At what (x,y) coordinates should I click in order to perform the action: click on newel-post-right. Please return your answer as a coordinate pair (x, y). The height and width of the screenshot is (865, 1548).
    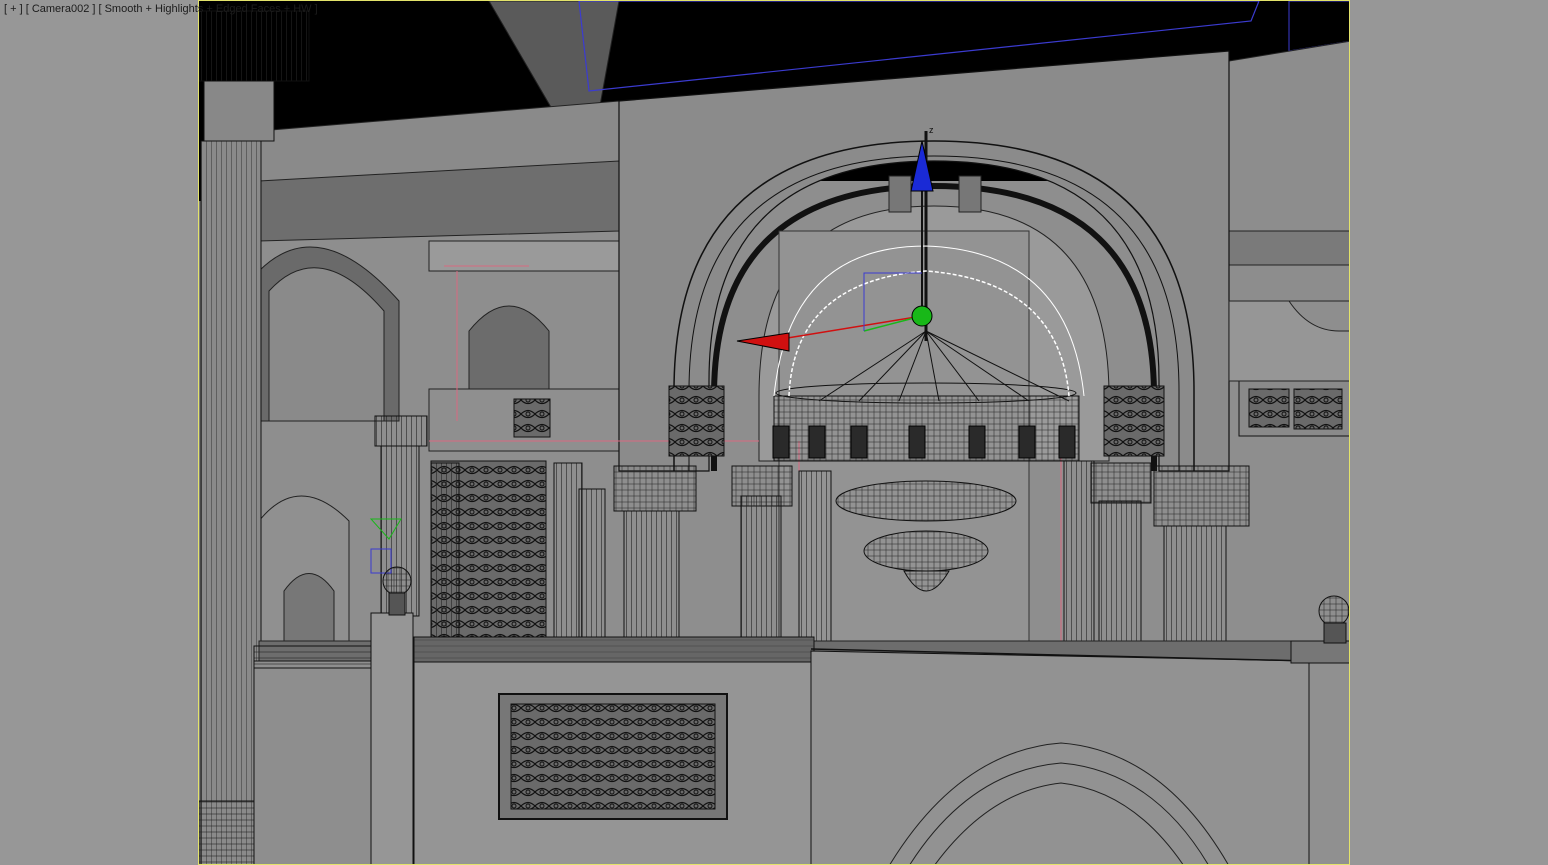
    Looking at the image, I should click on (1328, 757).